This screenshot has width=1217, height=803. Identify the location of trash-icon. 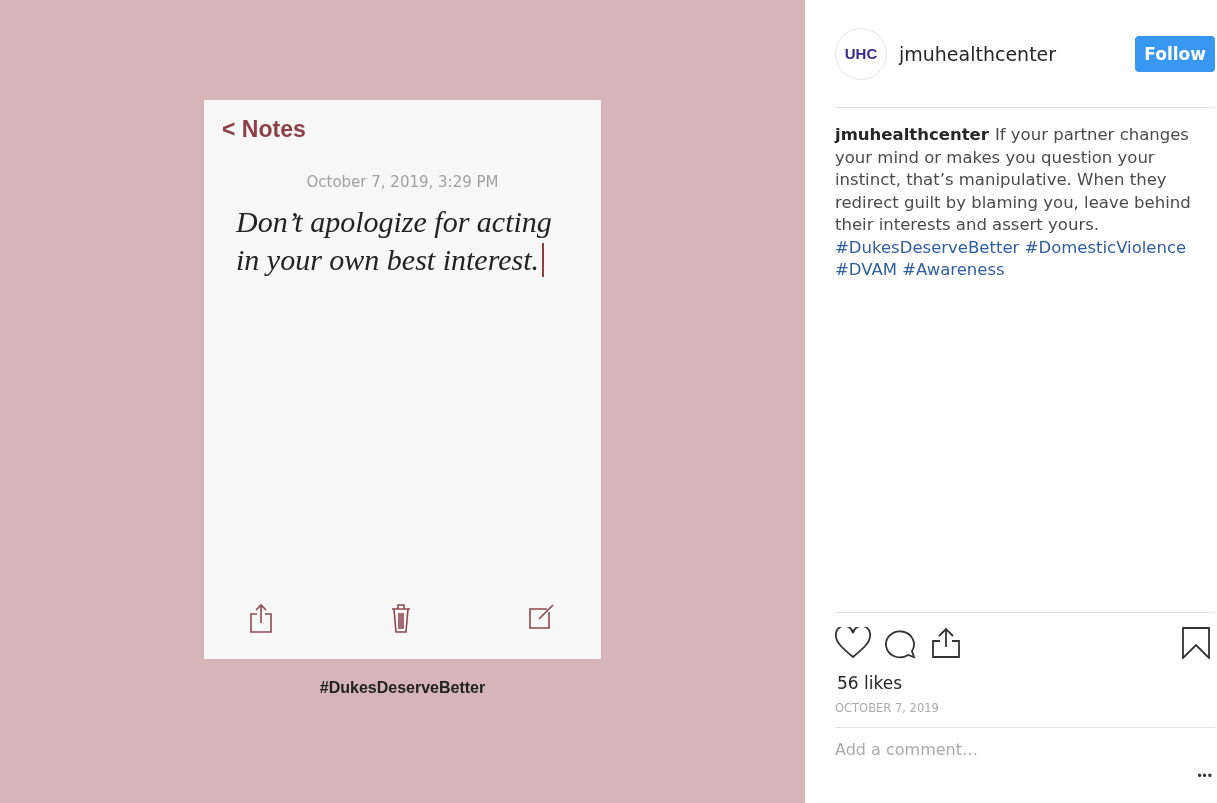
(400, 618).